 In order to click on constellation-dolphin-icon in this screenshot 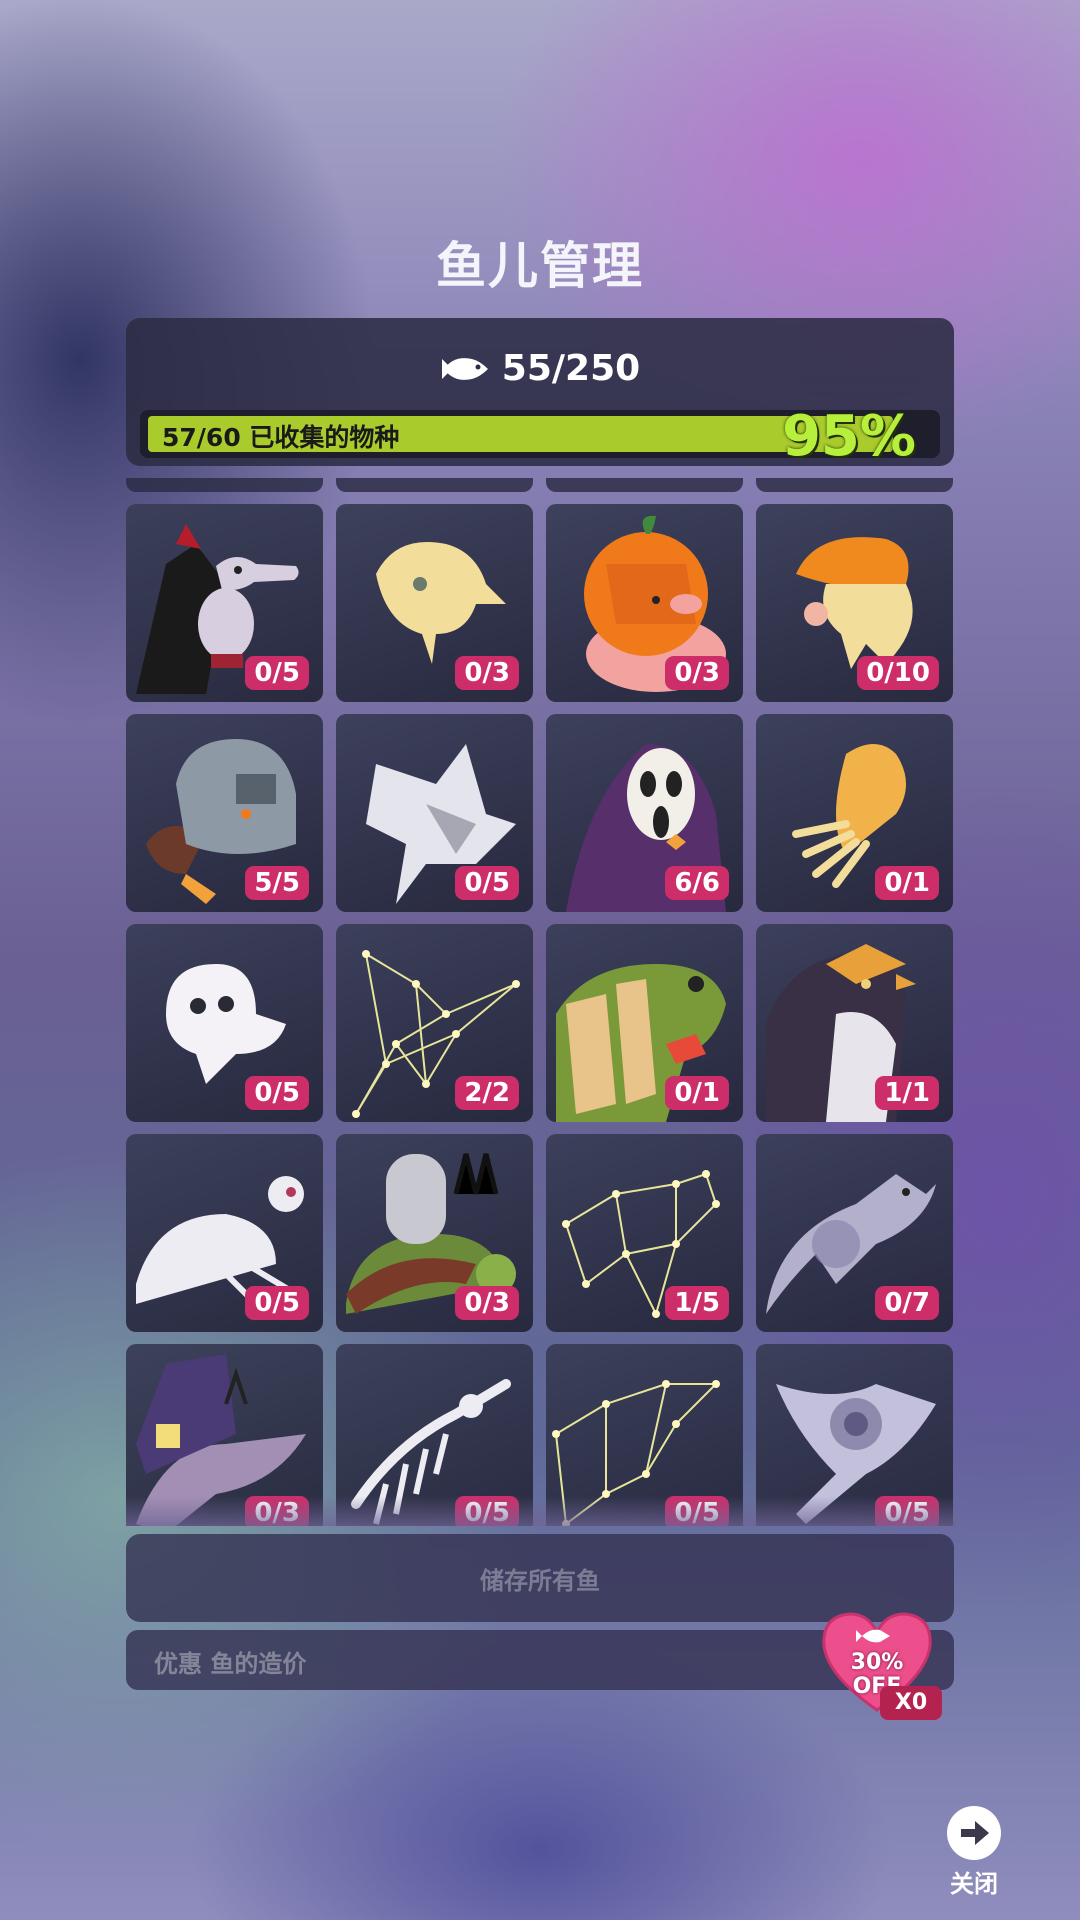, I will do `click(636, 1453)`.